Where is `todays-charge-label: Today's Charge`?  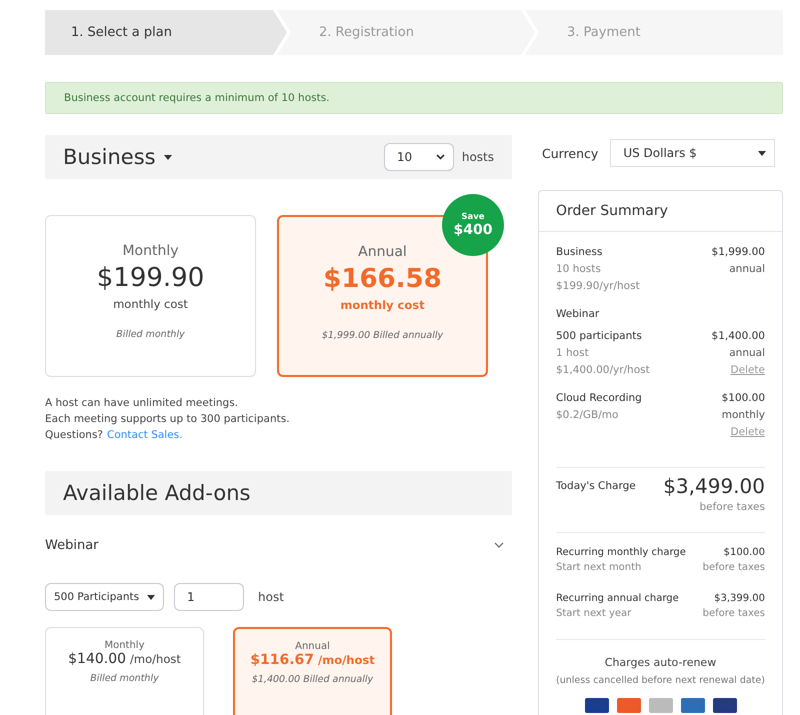
todays-charge-label: Today's Charge is located at coordinates (596, 486).